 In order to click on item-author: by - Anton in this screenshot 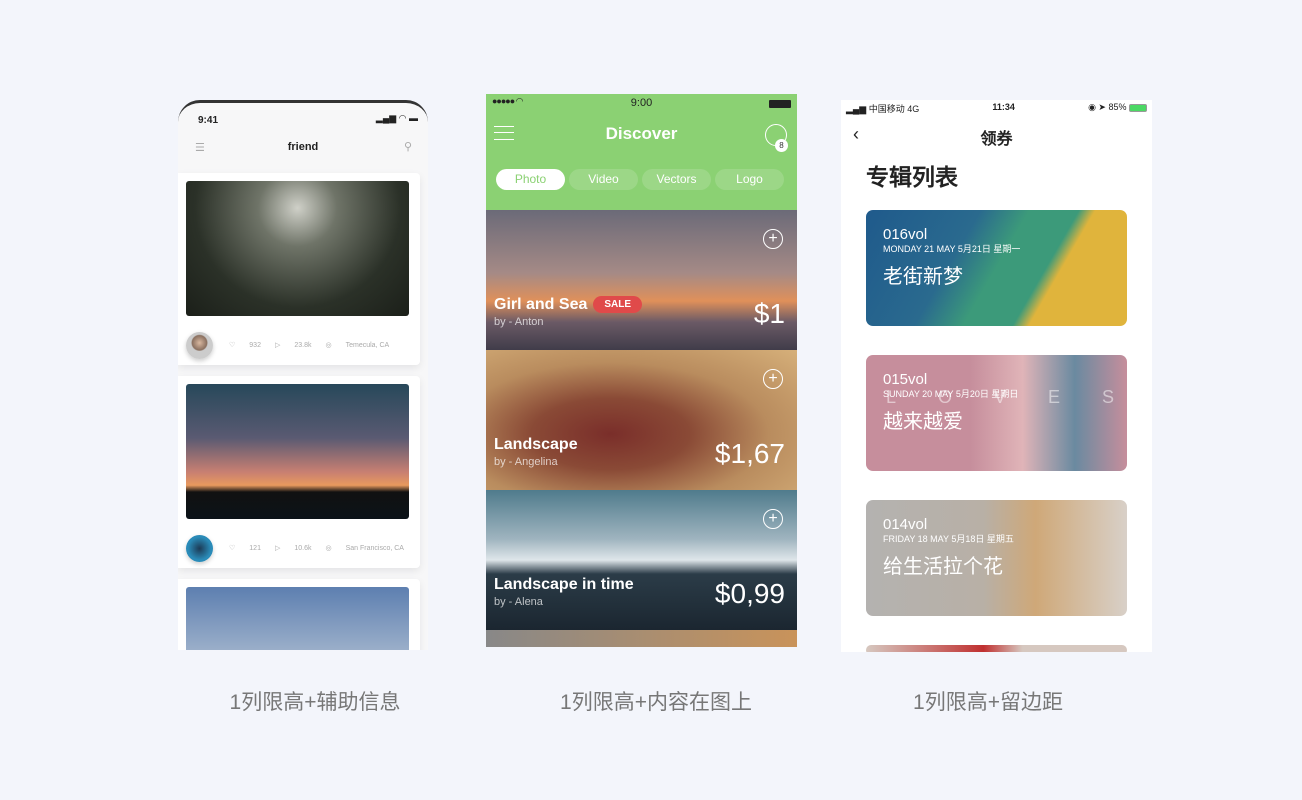, I will do `click(519, 322)`.